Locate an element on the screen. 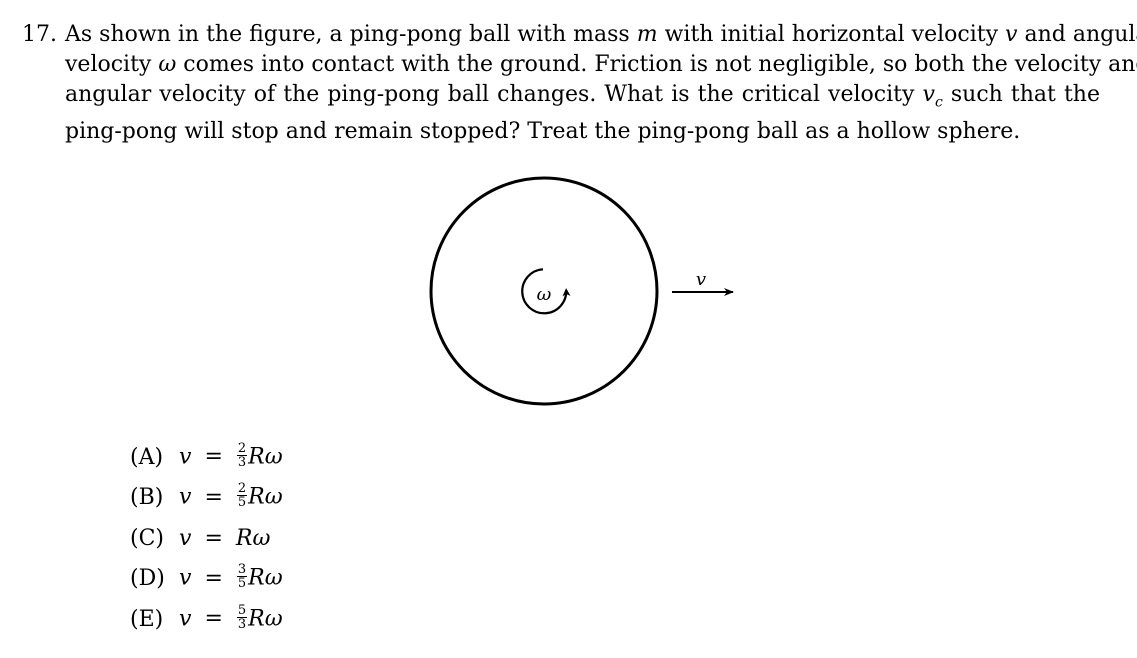 The height and width of the screenshot is (658, 1137). fraction: 53 is located at coordinates (242, 617).